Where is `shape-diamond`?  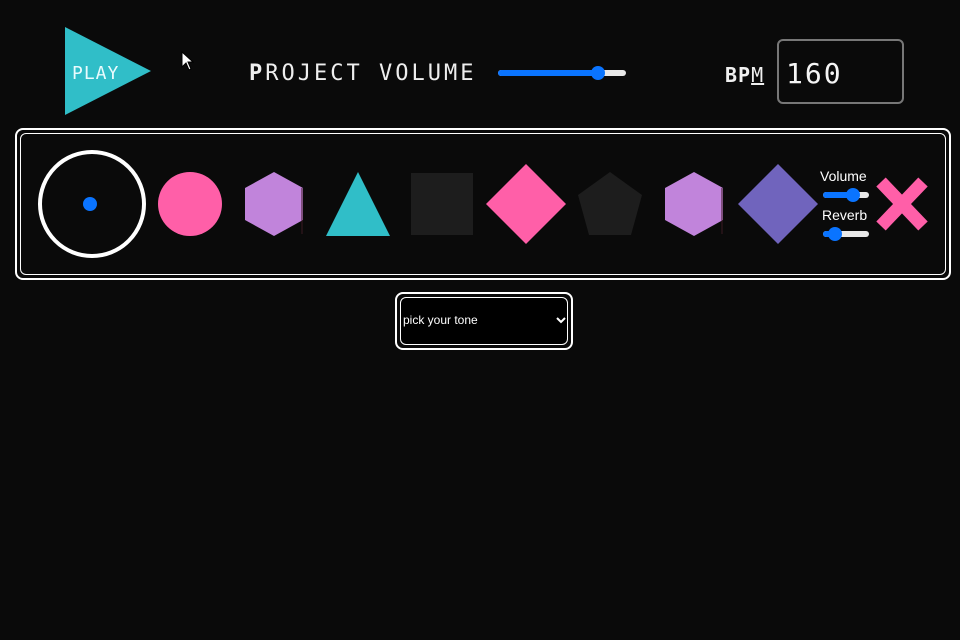
shape-diamond is located at coordinates (526, 204).